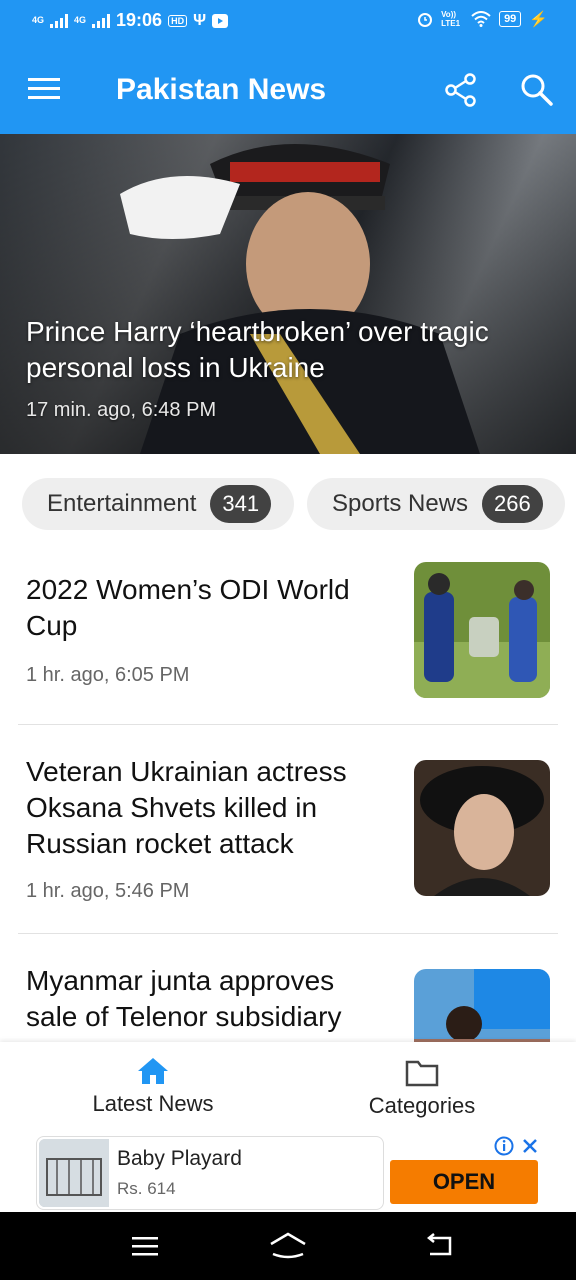 The height and width of the screenshot is (1280, 576). What do you see at coordinates (517, 1146) in the screenshot?
I see `ad-controls` at bounding box center [517, 1146].